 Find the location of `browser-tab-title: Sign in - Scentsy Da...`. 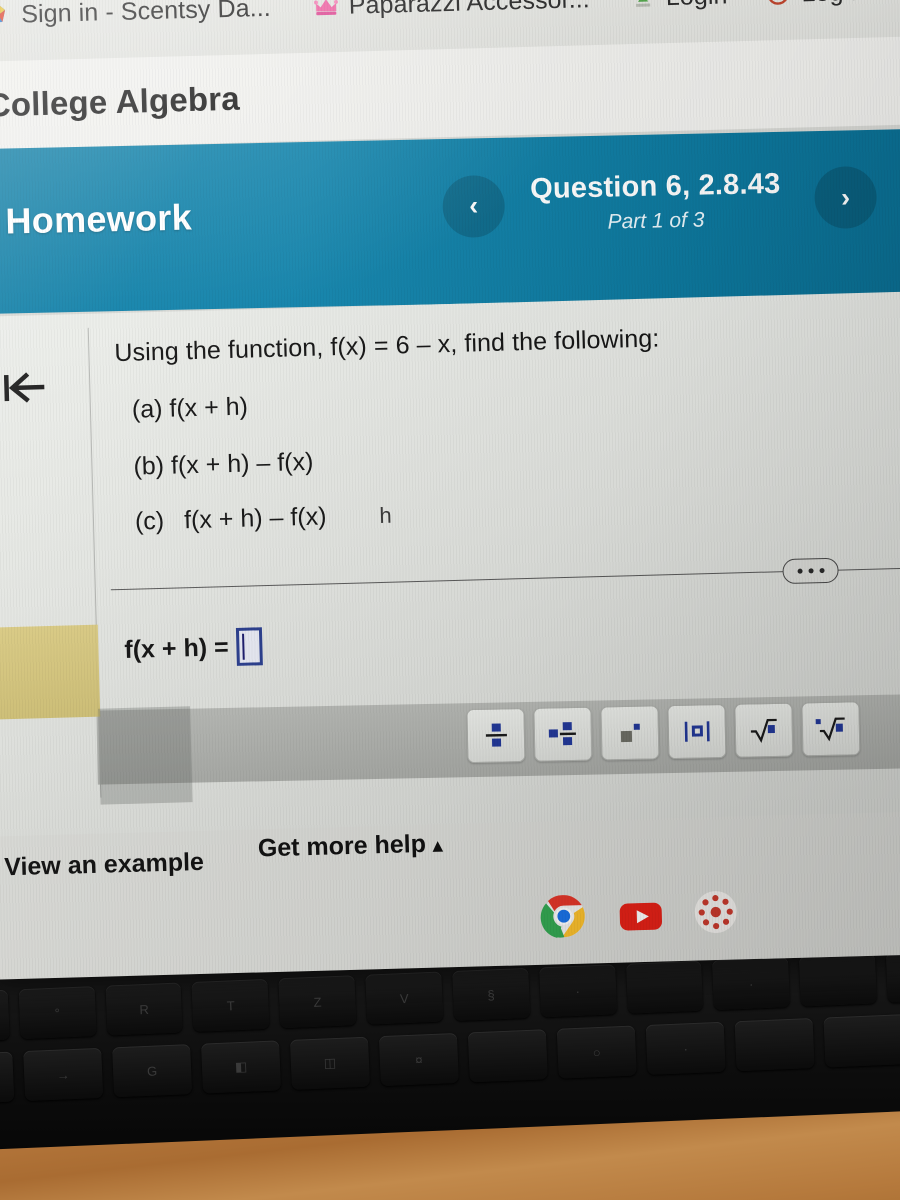

browser-tab-title: Sign in - Scentsy Da... is located at coordinates (146, 14).